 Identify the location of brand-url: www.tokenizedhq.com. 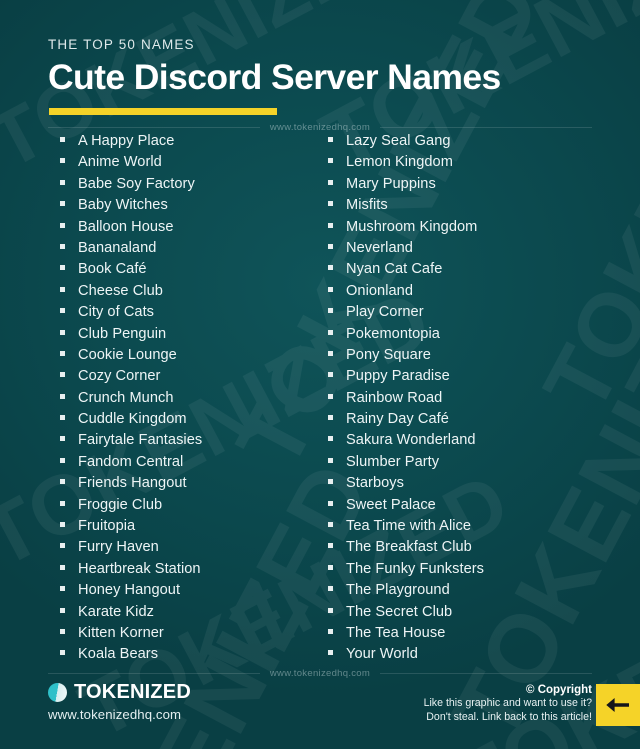
(119, 714).